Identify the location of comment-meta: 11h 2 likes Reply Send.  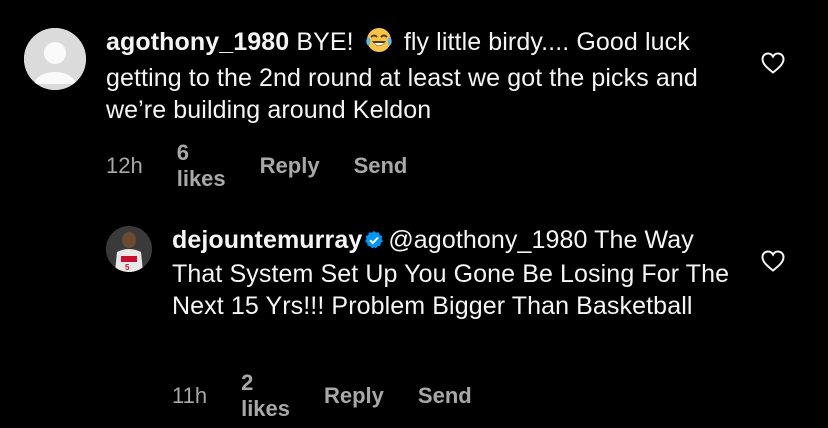
(339, 396).